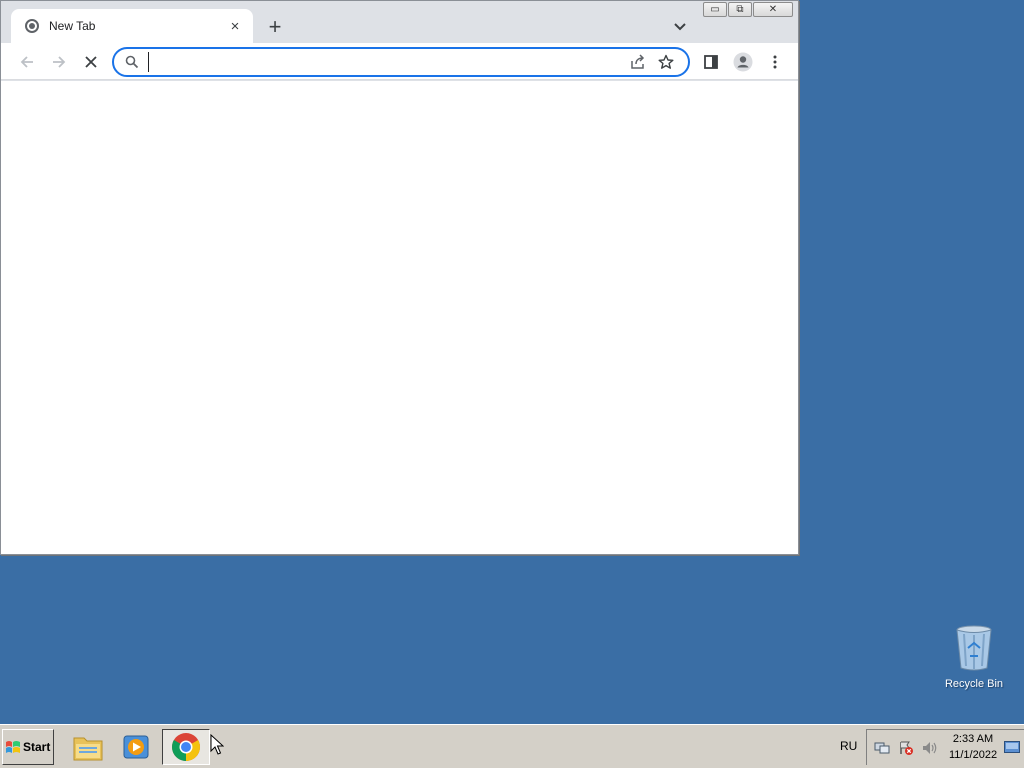 The image size is (1024, 768). What do you see at coordinates (973, 739) in the screenshot?
I see `clock-time: 2:33 AM` at bounding box center [973, 739].